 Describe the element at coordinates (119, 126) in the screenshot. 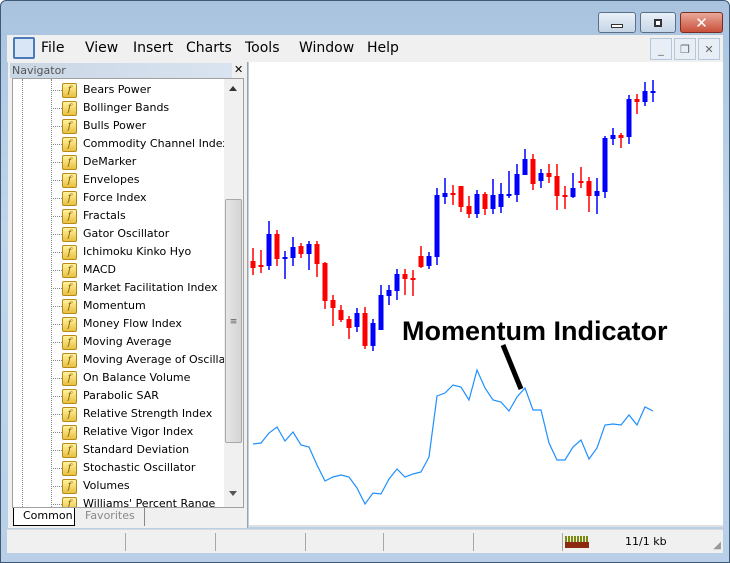

I see `navigator-item: f Bulls Power` at that location.